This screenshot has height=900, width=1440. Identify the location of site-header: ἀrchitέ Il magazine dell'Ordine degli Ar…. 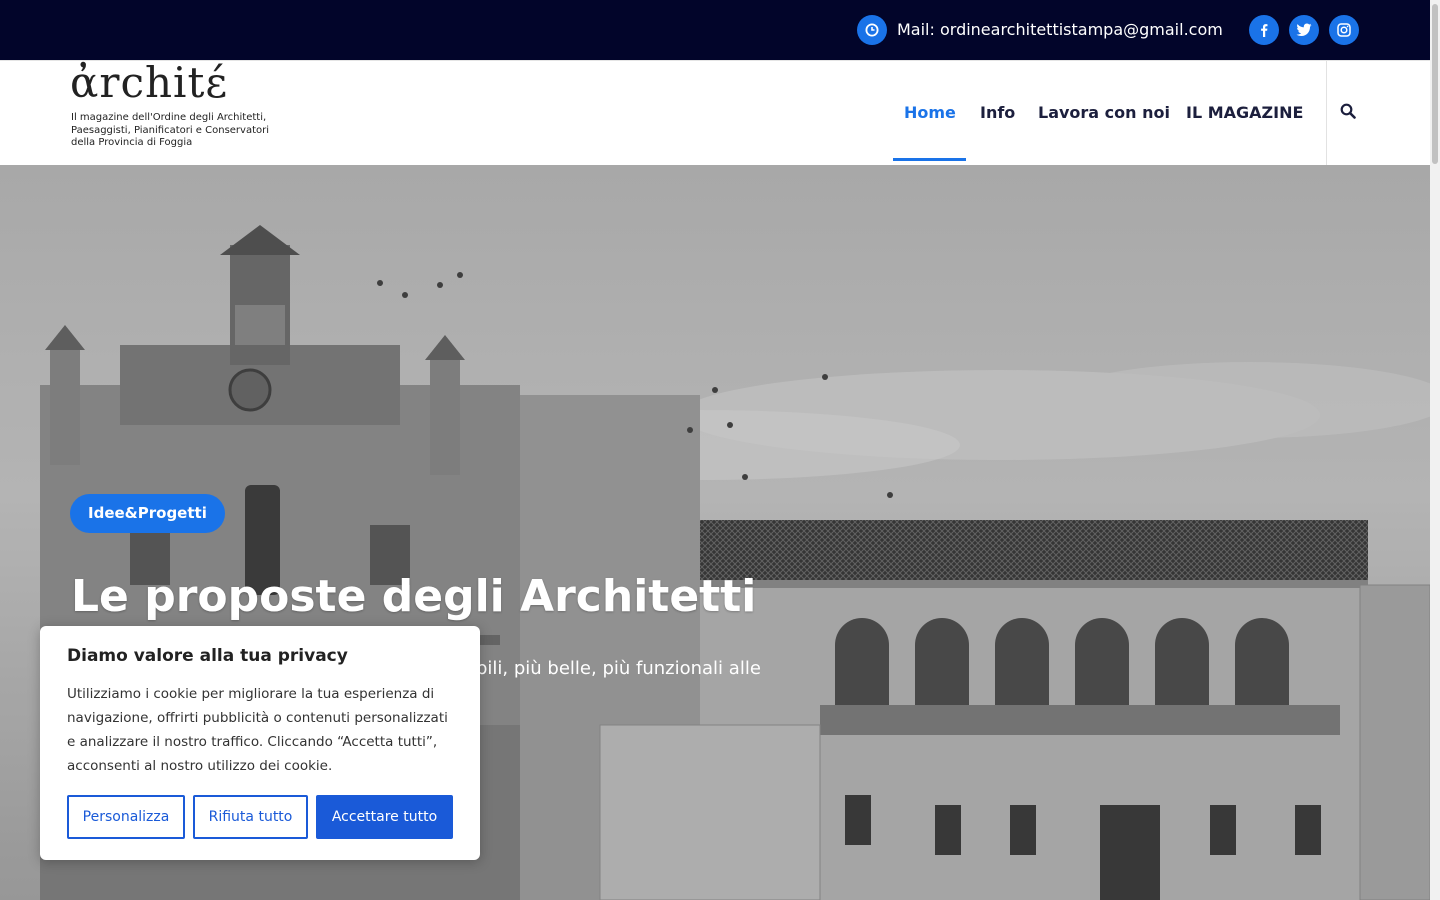
(715, 113).